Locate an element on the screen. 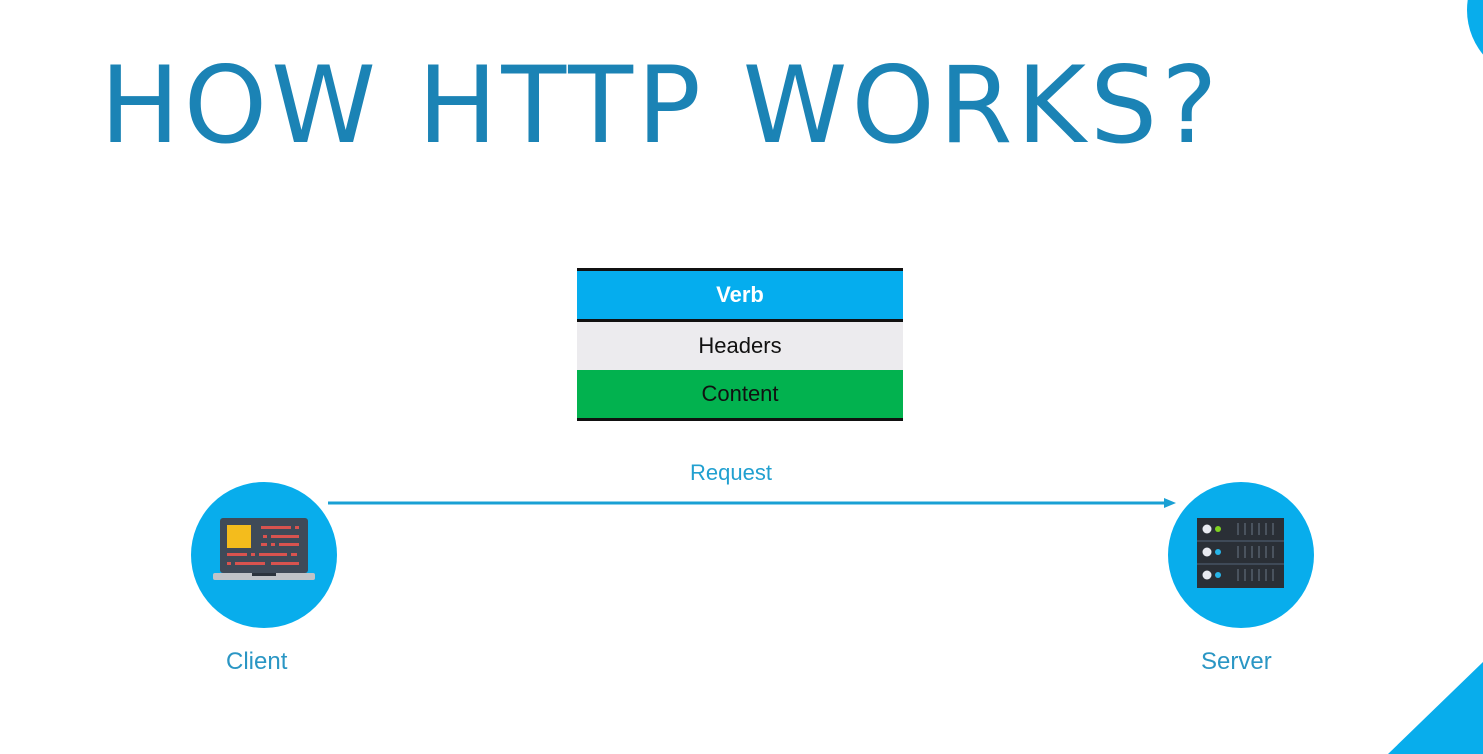 This screenshot has height=754, width=1483. decorative-triangle is located at coordinates (1435, 708).